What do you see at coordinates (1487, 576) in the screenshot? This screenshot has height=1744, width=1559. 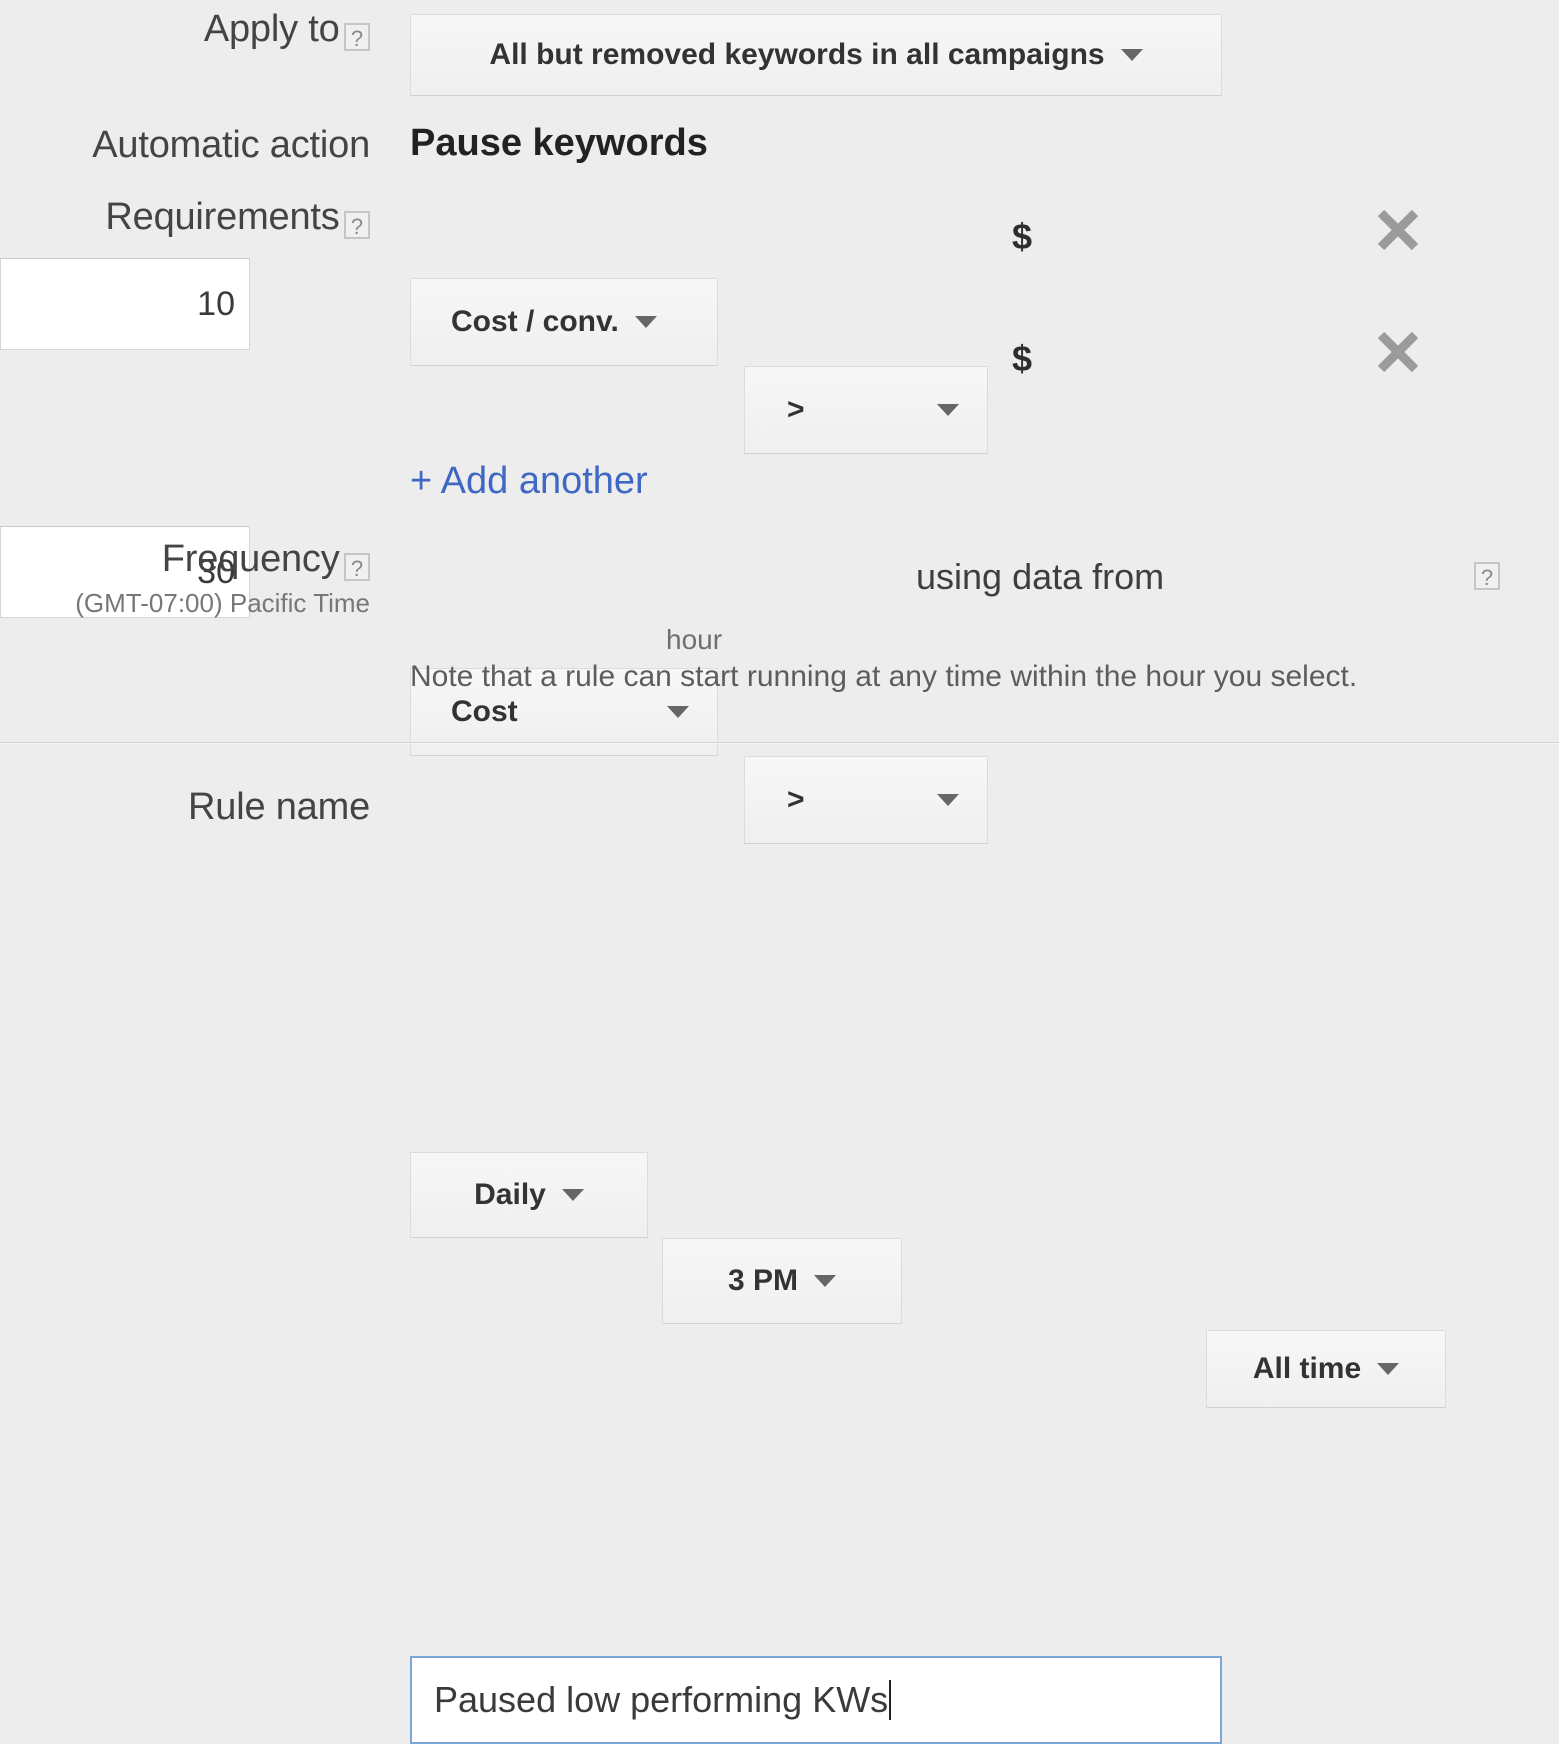 I see `data-range-help-icon: ?` at bounding box center [1487, 576].